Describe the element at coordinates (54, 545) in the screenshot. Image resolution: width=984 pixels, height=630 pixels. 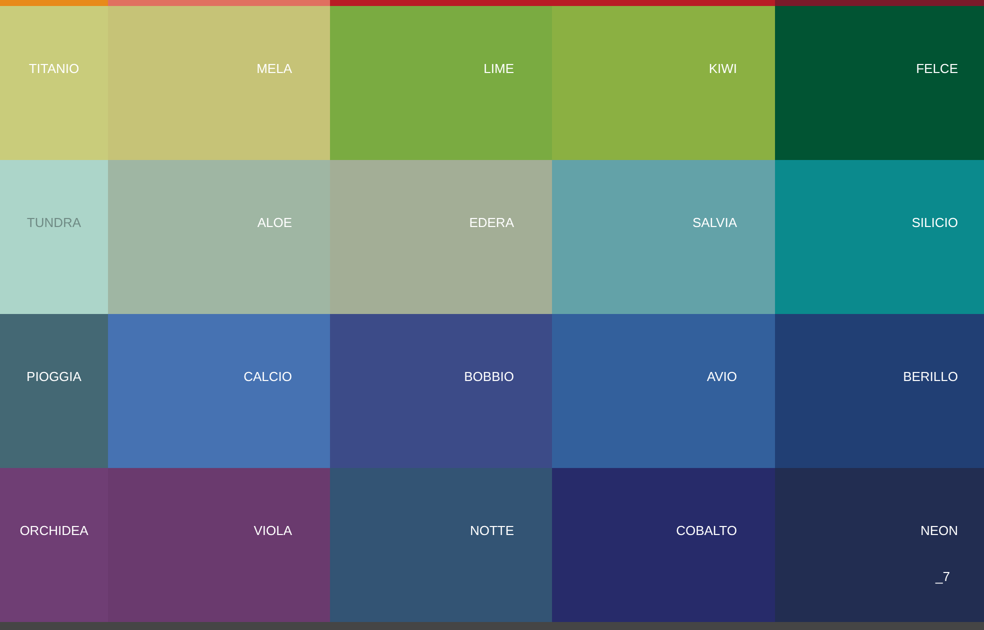
I see `color-swatch: ORCHIDEA` at that location.